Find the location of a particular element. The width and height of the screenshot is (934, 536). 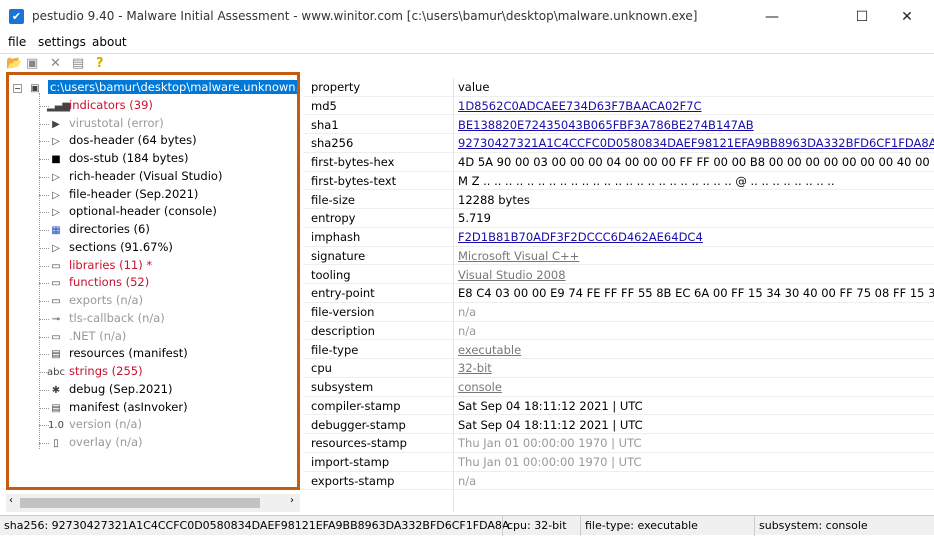

tree-item-label: virustotal (error) is located at coordinates (116, 122).